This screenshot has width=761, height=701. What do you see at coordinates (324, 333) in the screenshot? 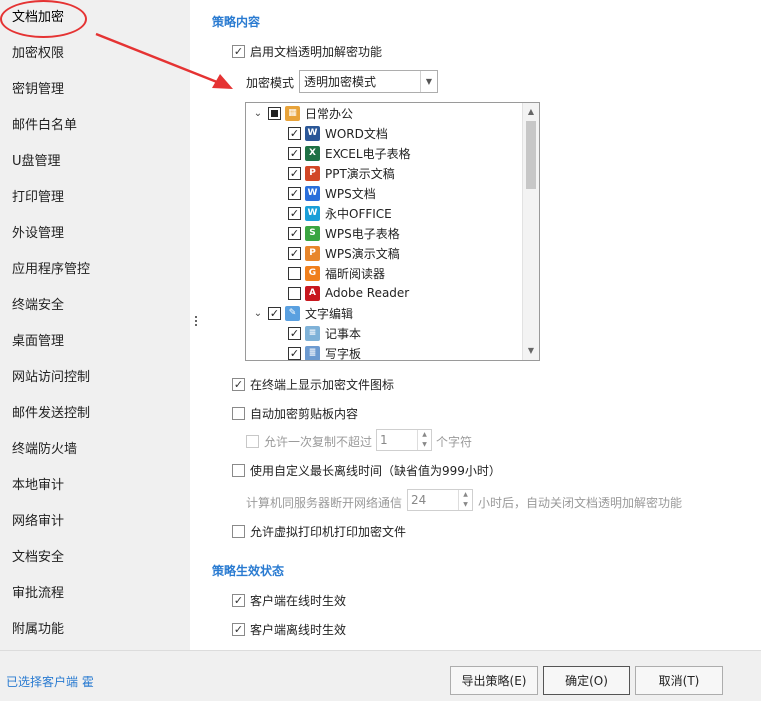
I see `tree-row: ✓ ≡ 记事本` at bounding box center [324, 333].